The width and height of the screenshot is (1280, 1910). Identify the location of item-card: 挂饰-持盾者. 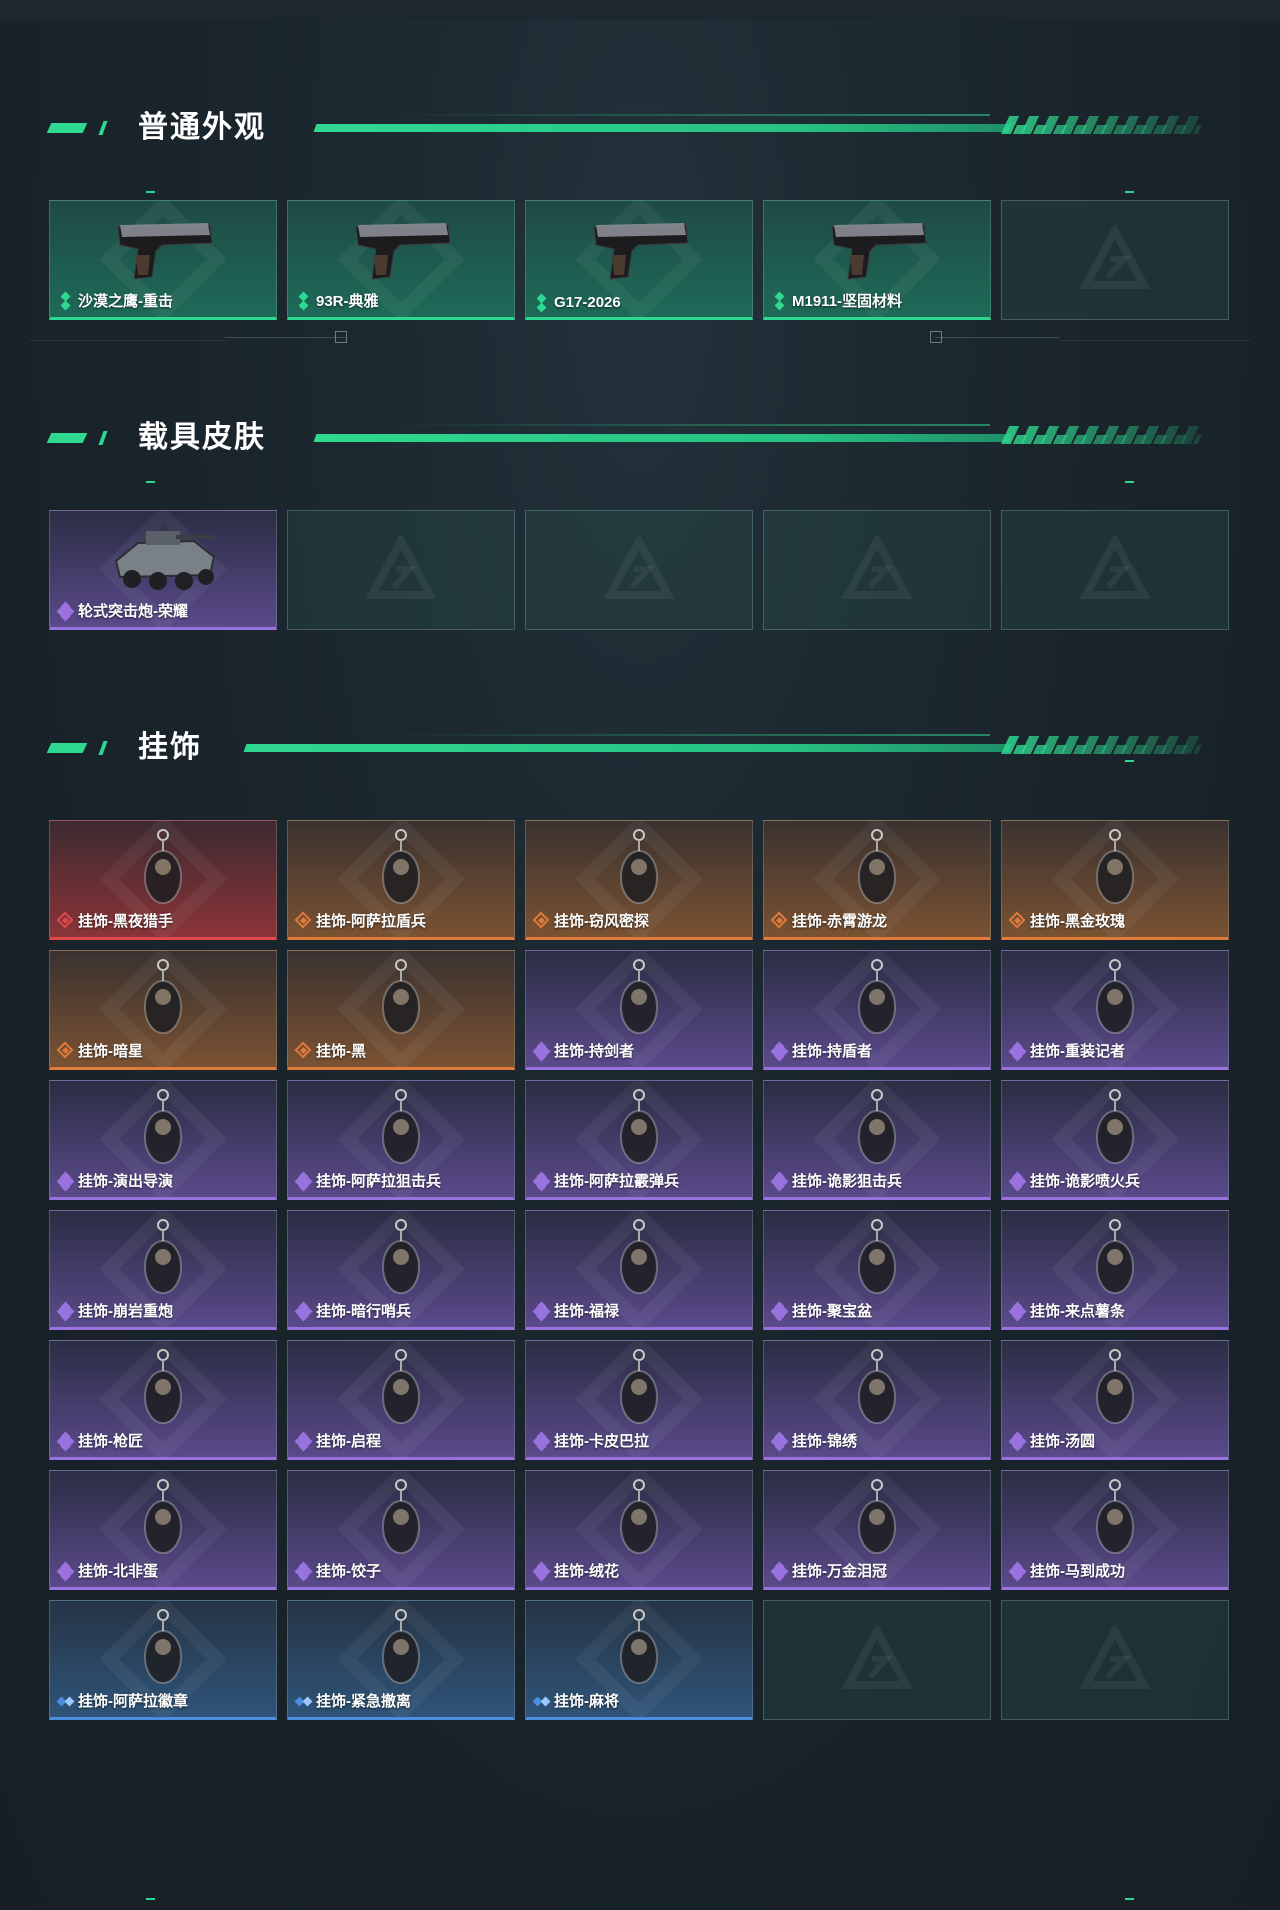
(877, 1010).